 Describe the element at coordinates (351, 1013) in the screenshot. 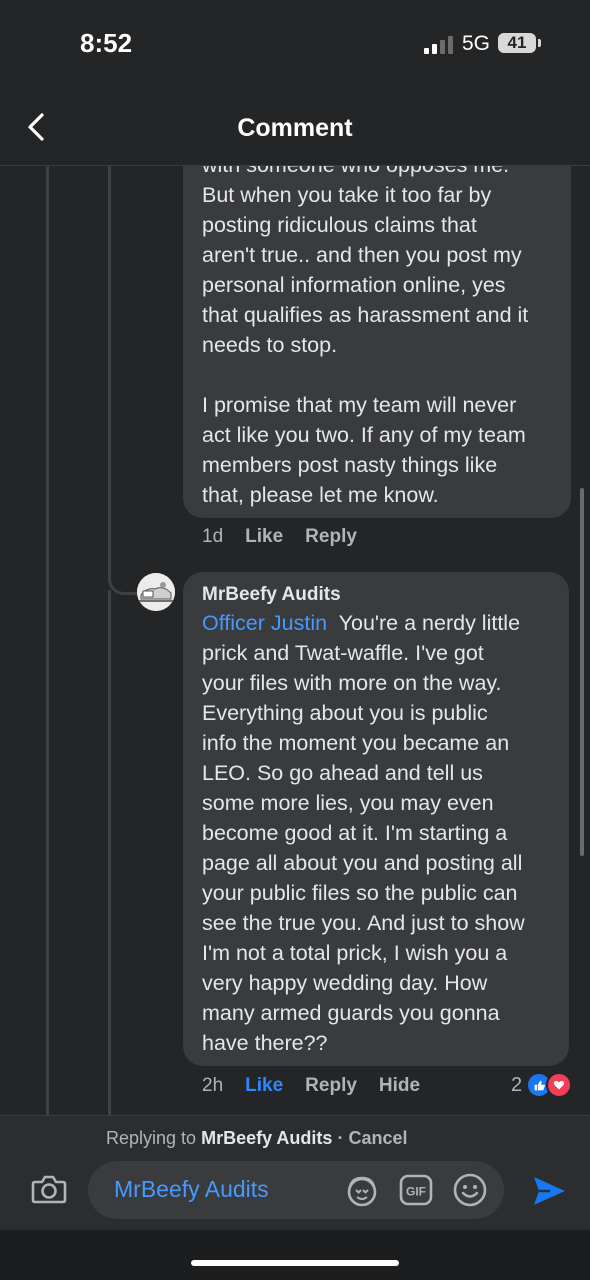

I see `comment-line: many armed guards you gonna` at that location.